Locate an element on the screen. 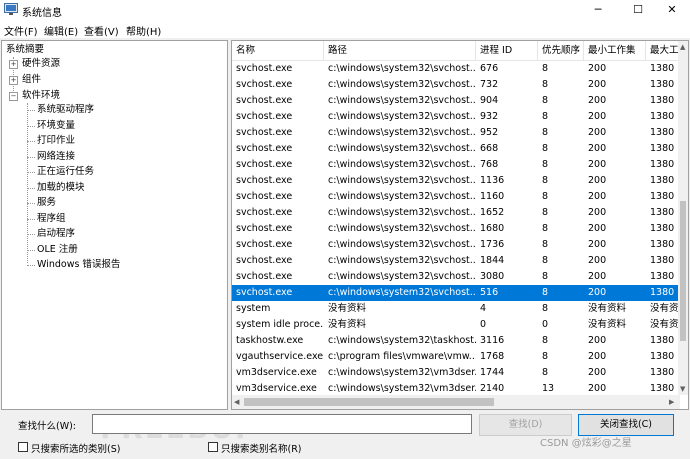 Image resolution: width=690 pixels, height=459 pixels. column-header-path: 路径 is located at coordinates (400, 50).